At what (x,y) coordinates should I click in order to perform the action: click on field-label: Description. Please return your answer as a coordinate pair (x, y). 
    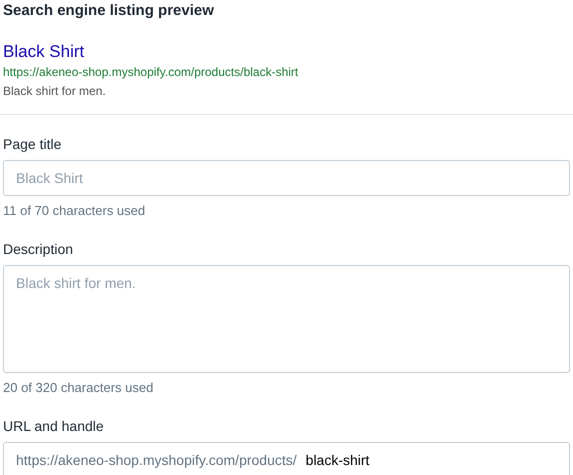
    Looking at the image, I should click on (38, 249).